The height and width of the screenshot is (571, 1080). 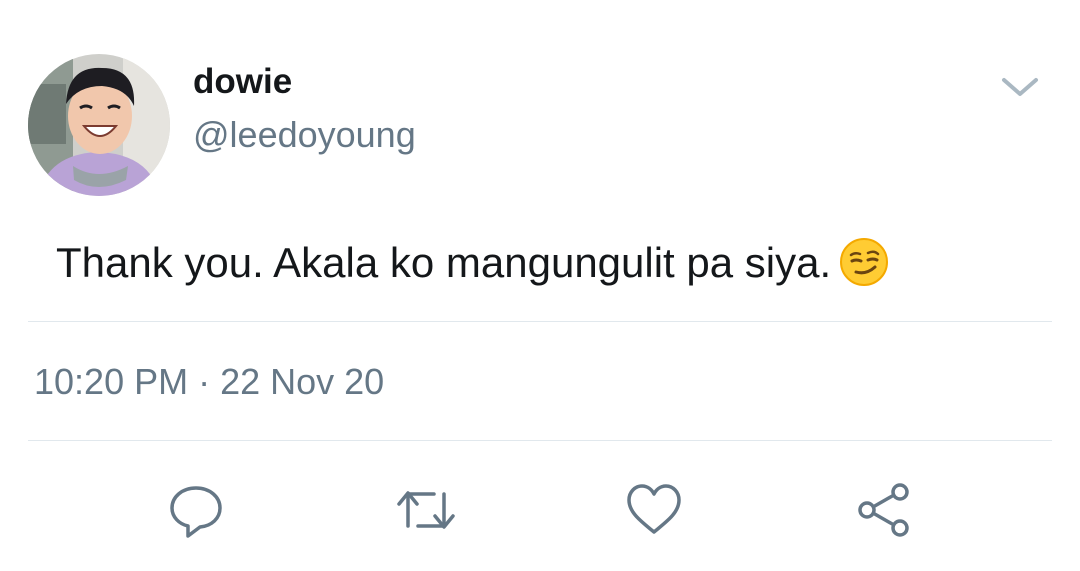 What do you see at coordinates (304, 135) in the screenshot?
I see `user-handle: @leedoyoung` at bounding box center [304, 135].